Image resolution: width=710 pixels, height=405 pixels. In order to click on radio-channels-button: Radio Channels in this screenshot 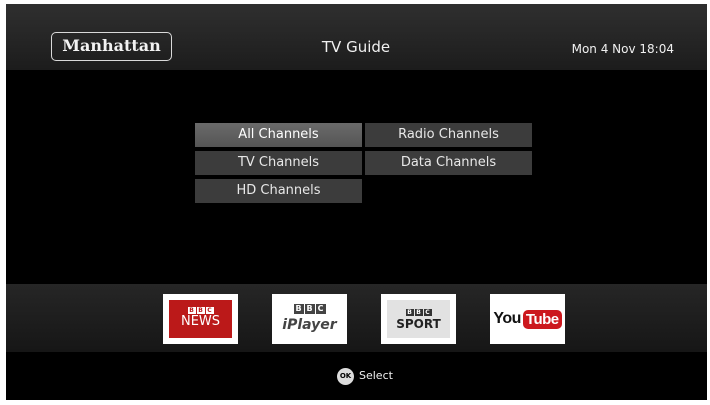, I will do `click(448, 135)`.